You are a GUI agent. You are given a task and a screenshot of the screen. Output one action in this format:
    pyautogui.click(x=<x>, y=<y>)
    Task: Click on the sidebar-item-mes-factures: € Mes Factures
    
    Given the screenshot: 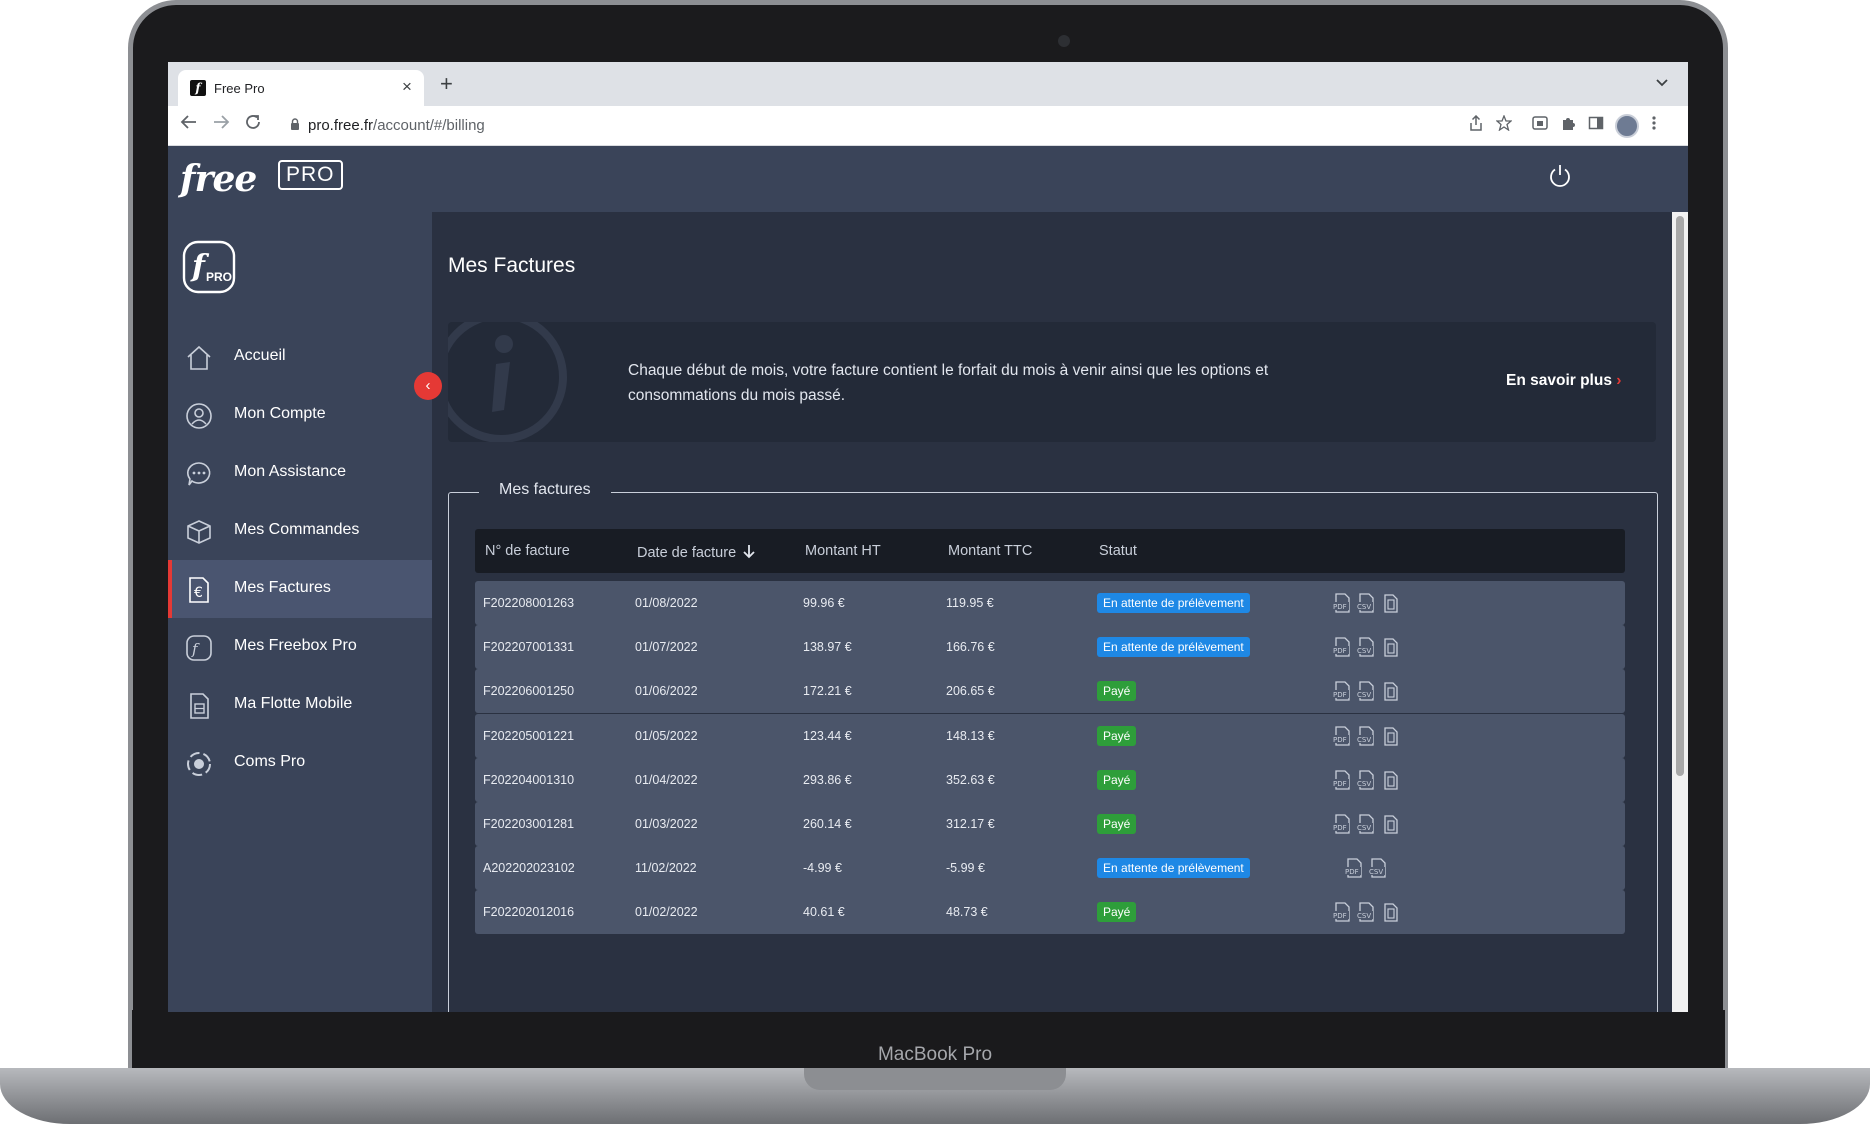 What is the action you would take?
    pyautogui.click(x=300, y=589)
    